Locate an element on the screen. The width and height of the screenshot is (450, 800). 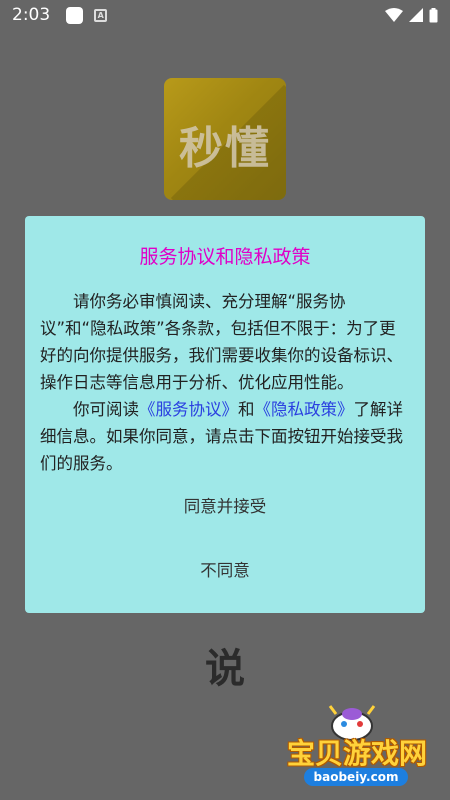
wifi-icon is located at coordinates (394, 15).